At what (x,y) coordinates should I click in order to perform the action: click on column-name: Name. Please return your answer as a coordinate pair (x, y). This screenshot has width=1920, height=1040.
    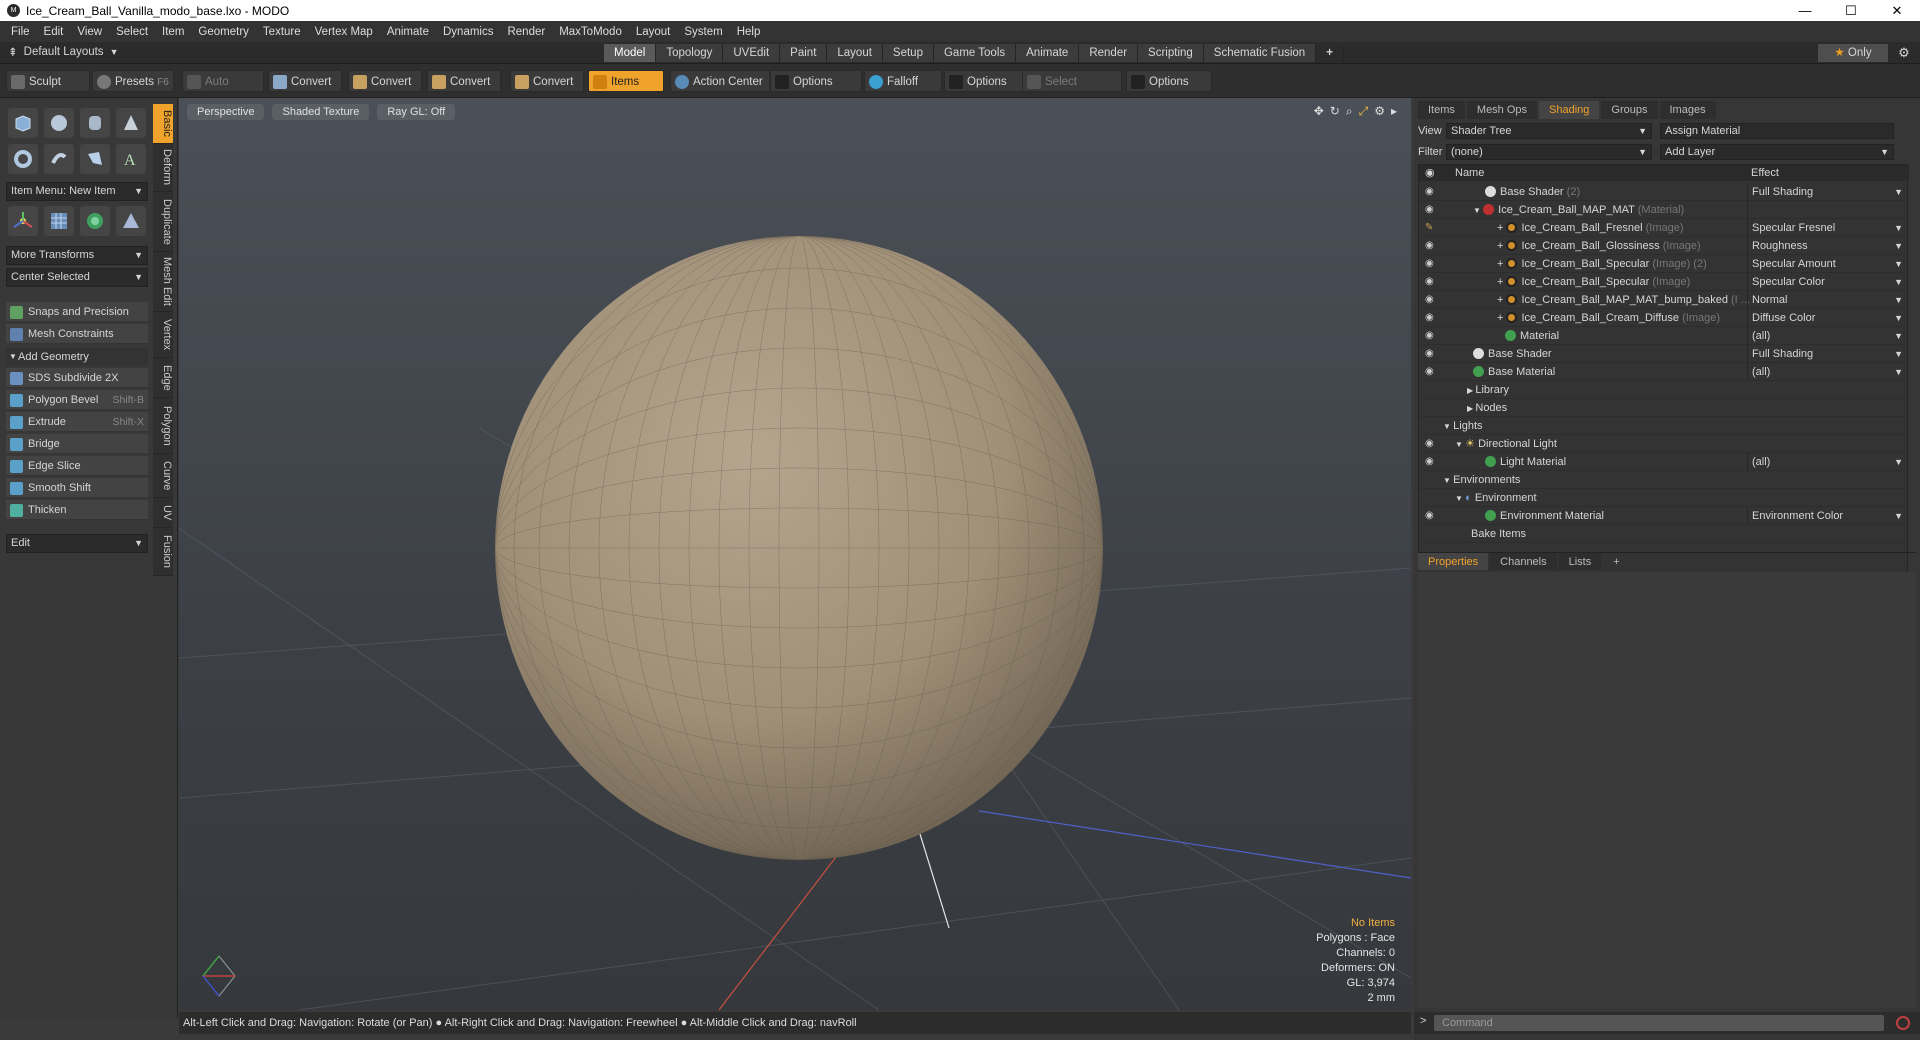
    Looking at the image, I should click on (1469, 173).